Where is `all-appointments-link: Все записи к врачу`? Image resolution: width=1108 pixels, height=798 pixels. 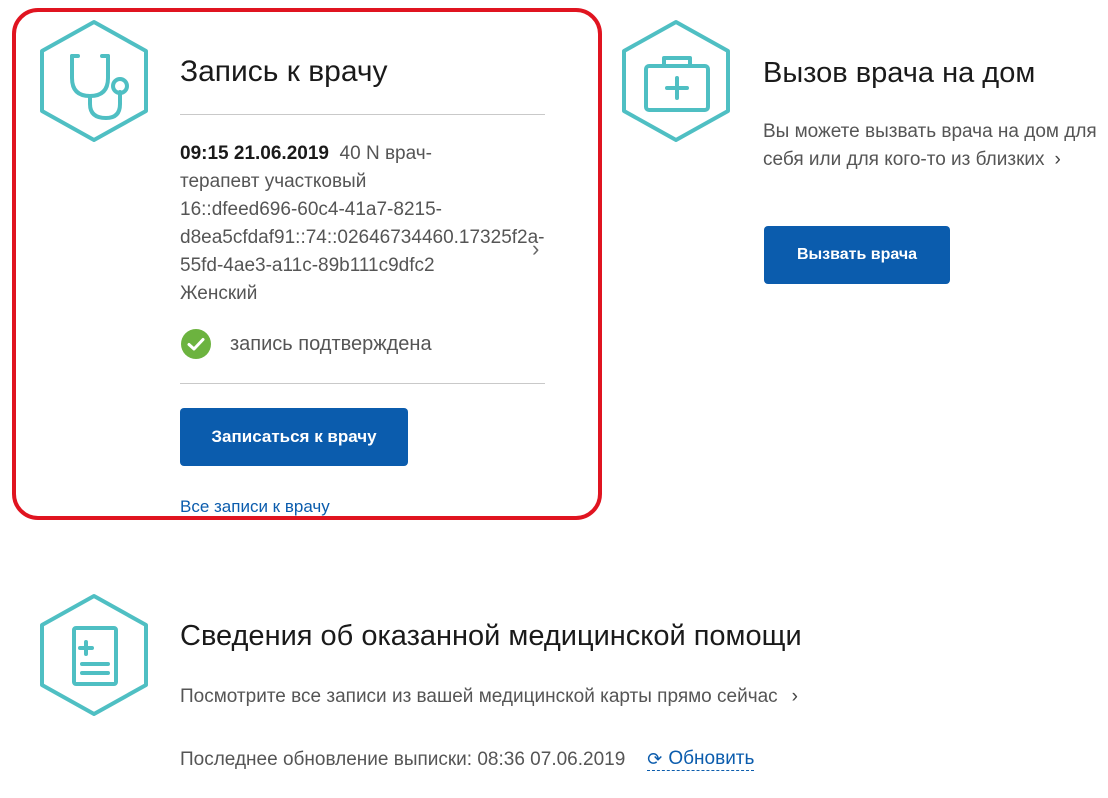 all-appointments-link: Все записи к врачу is located at coordinates (255, 507).